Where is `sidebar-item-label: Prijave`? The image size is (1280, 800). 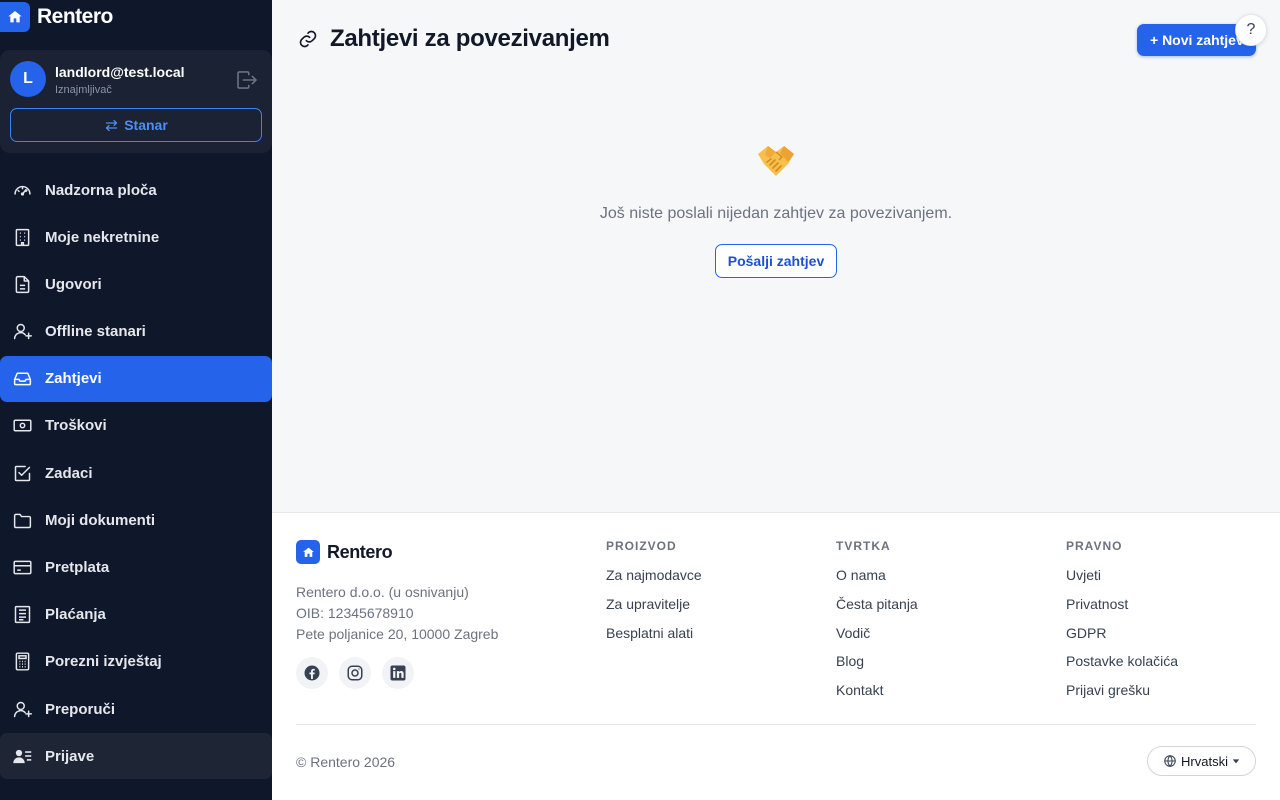
sidebar-item-label: Prijave is located at coordinates (70, 756).